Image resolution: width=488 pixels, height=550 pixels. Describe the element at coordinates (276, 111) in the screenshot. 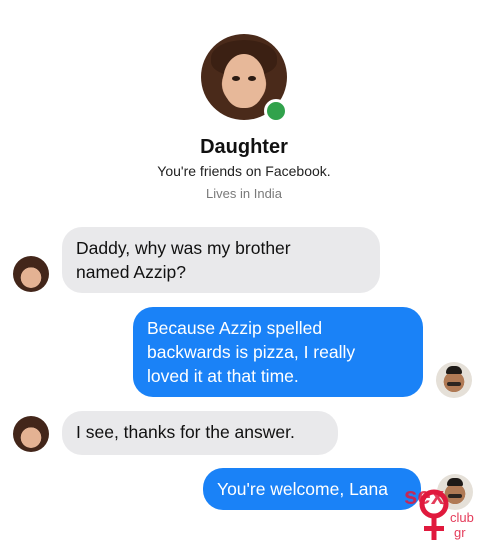

I see `online-status-dot` at that location.